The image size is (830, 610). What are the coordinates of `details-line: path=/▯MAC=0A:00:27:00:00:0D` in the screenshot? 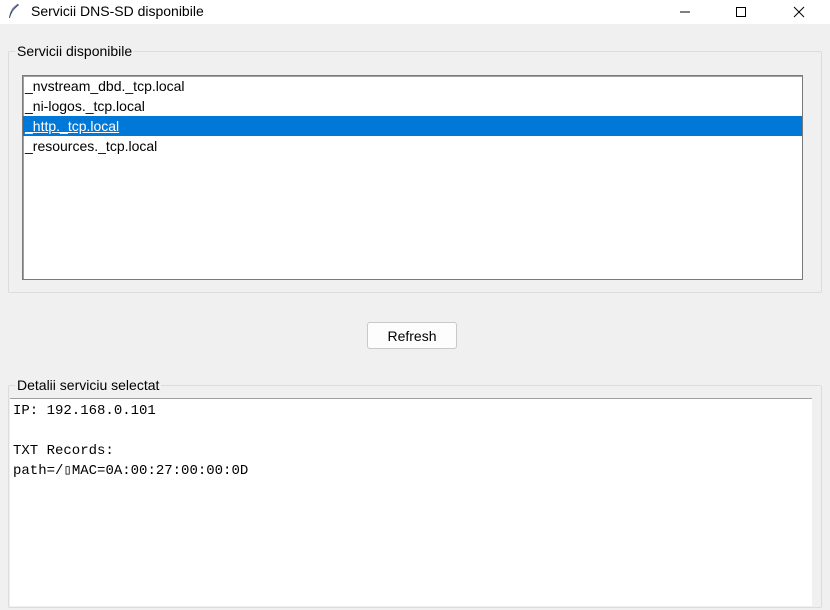 It's located at (131, 471).